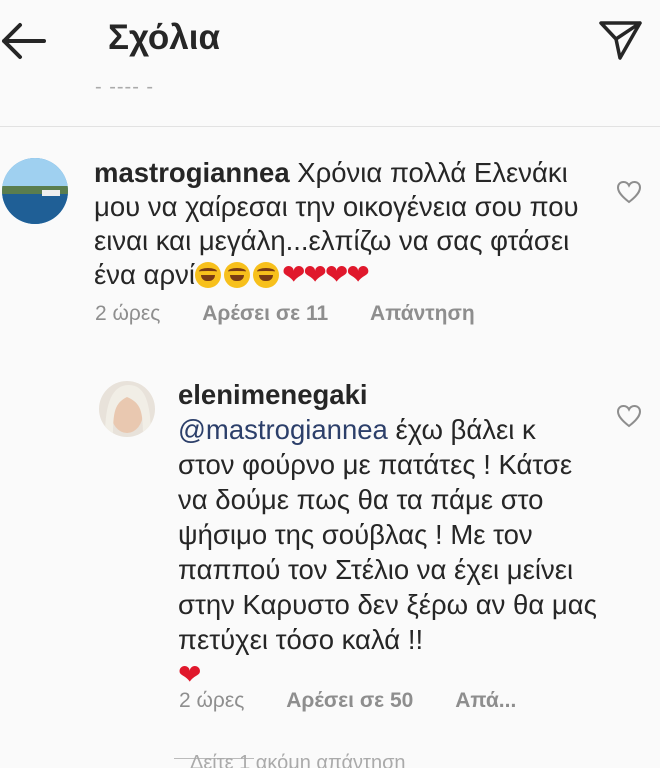  I want to click on reply-username-line: elenimenegaki, so click(273, 395).